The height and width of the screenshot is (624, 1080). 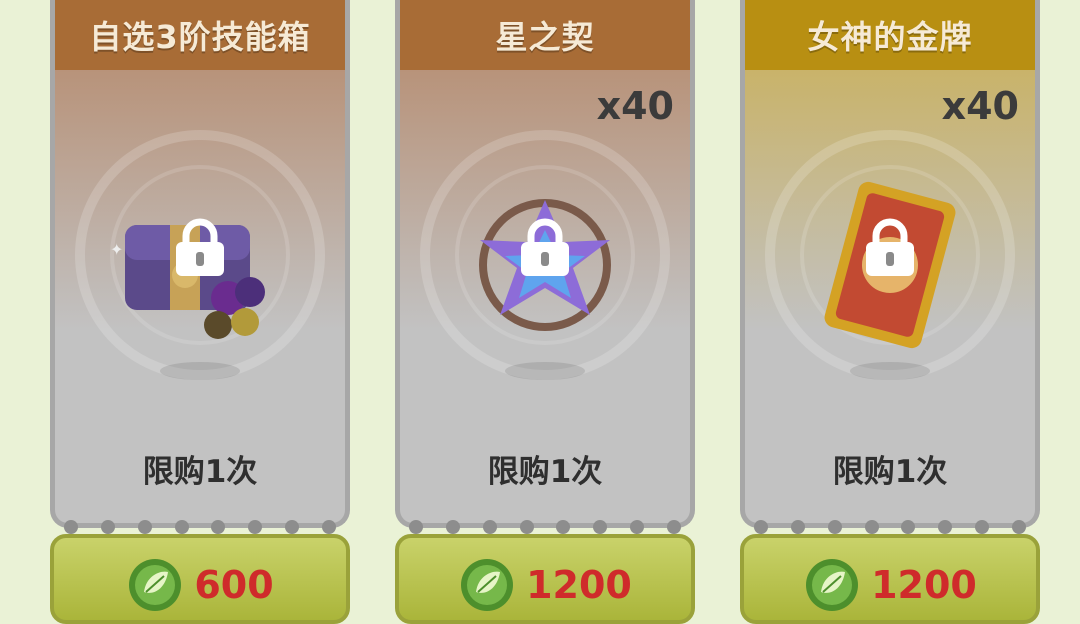 I want to click on card-title: 女神的金牌, so click(x=890, y=35).